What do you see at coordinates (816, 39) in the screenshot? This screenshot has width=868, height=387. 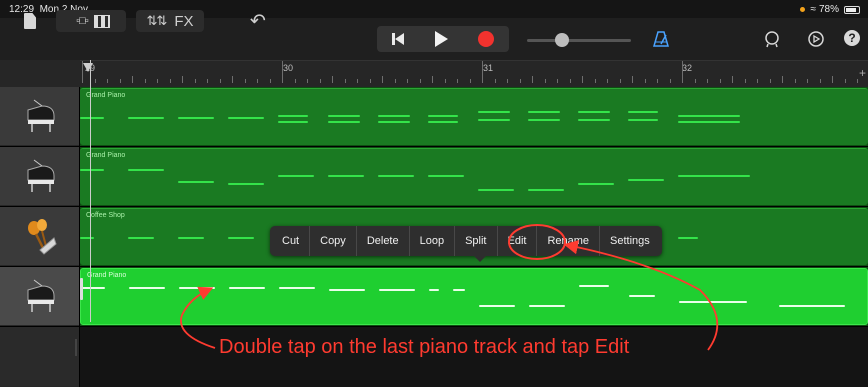 I see `settings-icon` at bounding box center [816, 39].